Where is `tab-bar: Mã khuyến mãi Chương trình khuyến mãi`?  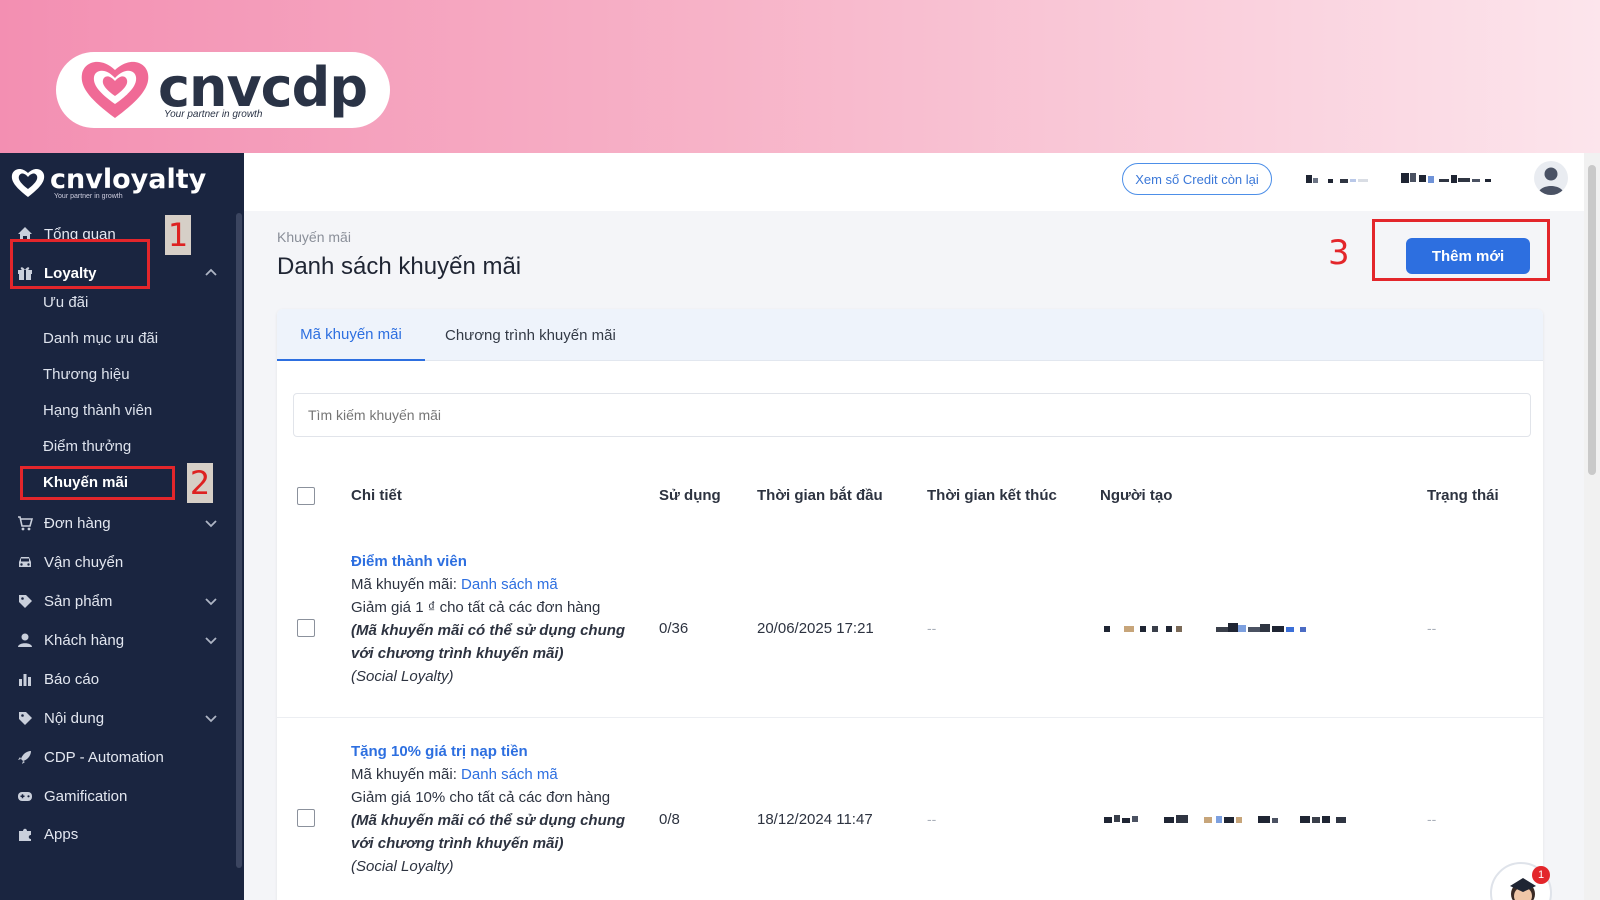 tab-bar: Mã khuyến mãi Chương trình khuyến mãi is located at coordinates (910, 335).